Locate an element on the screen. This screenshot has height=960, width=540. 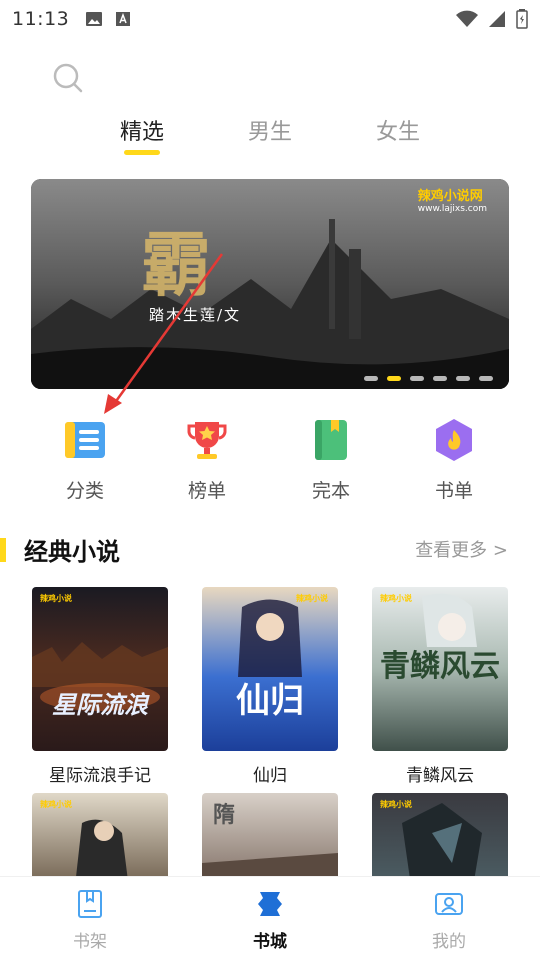
tab-indicator is located at coordinates (142, 152).